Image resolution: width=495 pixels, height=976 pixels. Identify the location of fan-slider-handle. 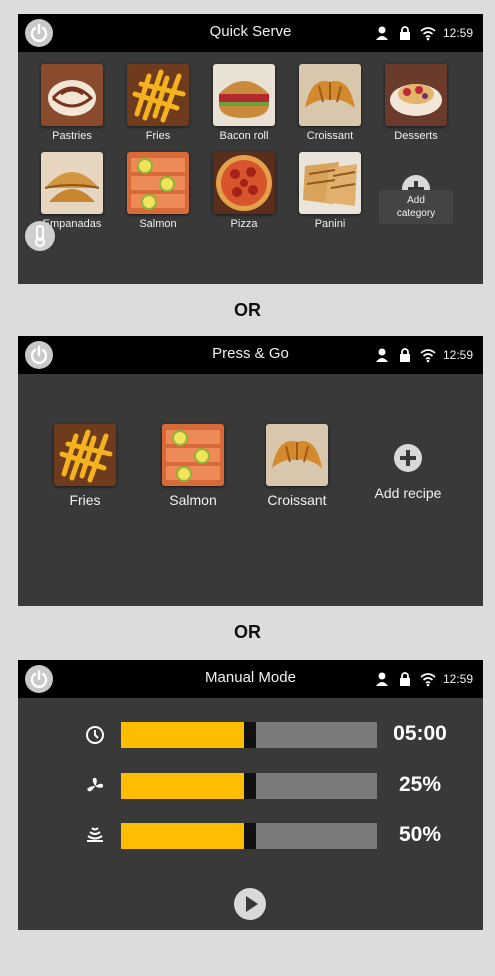
(250, 786).